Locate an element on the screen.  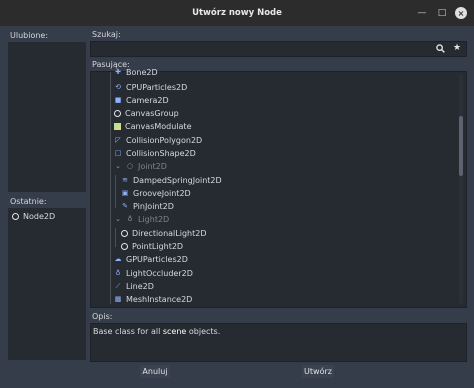
tree-item-cpuparticles2d: ⟲ CPUParticles2D is located at coordinates (150, 87).